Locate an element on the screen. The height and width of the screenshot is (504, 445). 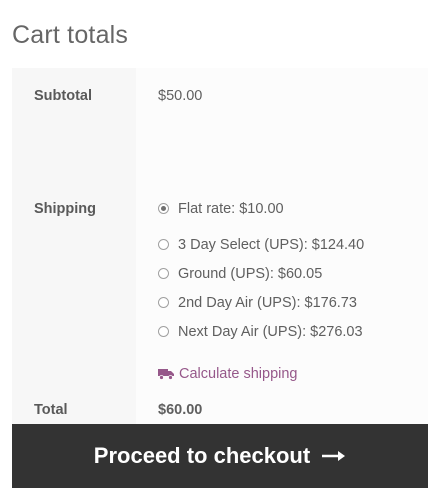
proceed-to-checkout-button: Proceed to checkout is located at coordinates (220, 456).